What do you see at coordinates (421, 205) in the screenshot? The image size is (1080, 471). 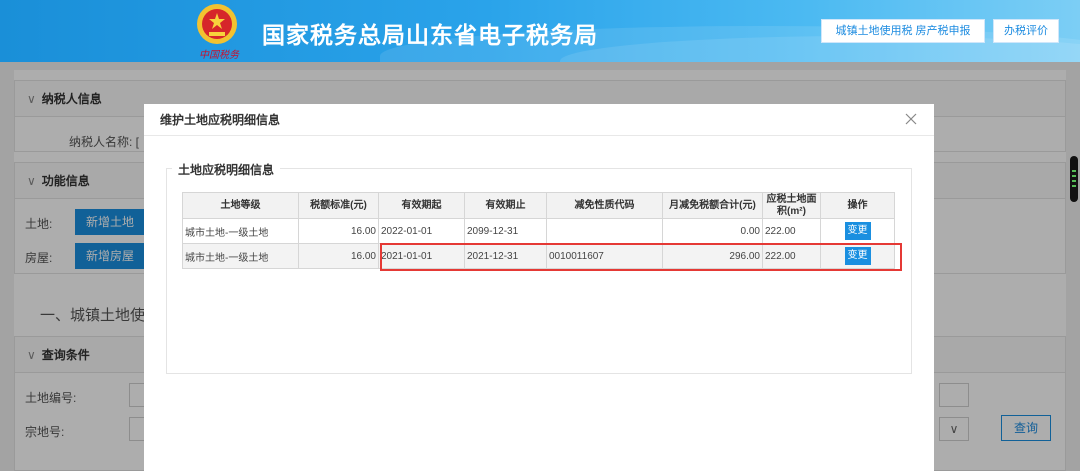 I see `col-header: 有效期起` at bounding box center [421, 205].